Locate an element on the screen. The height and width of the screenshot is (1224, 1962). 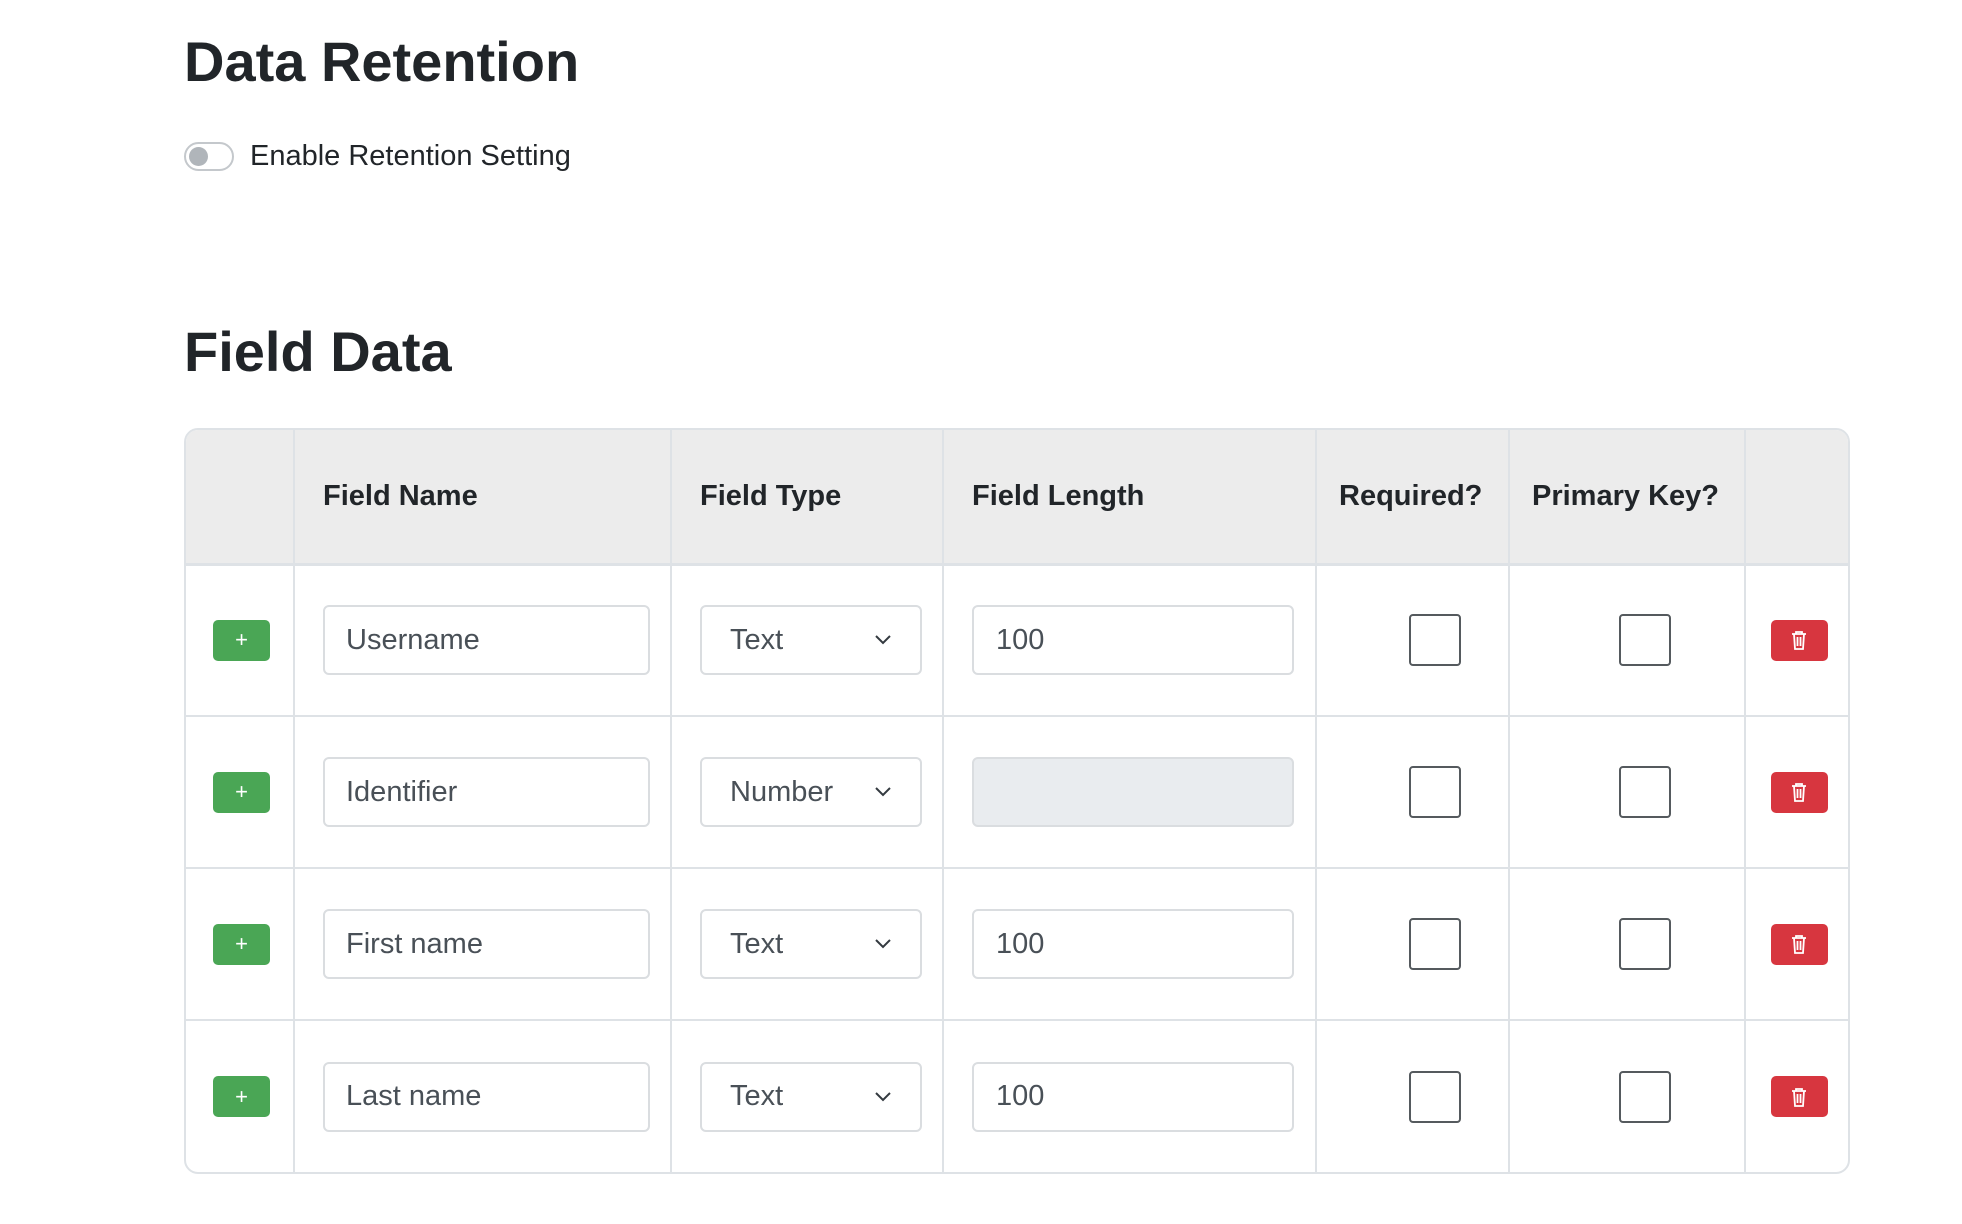
header-add is located at coordinates (240, 498).